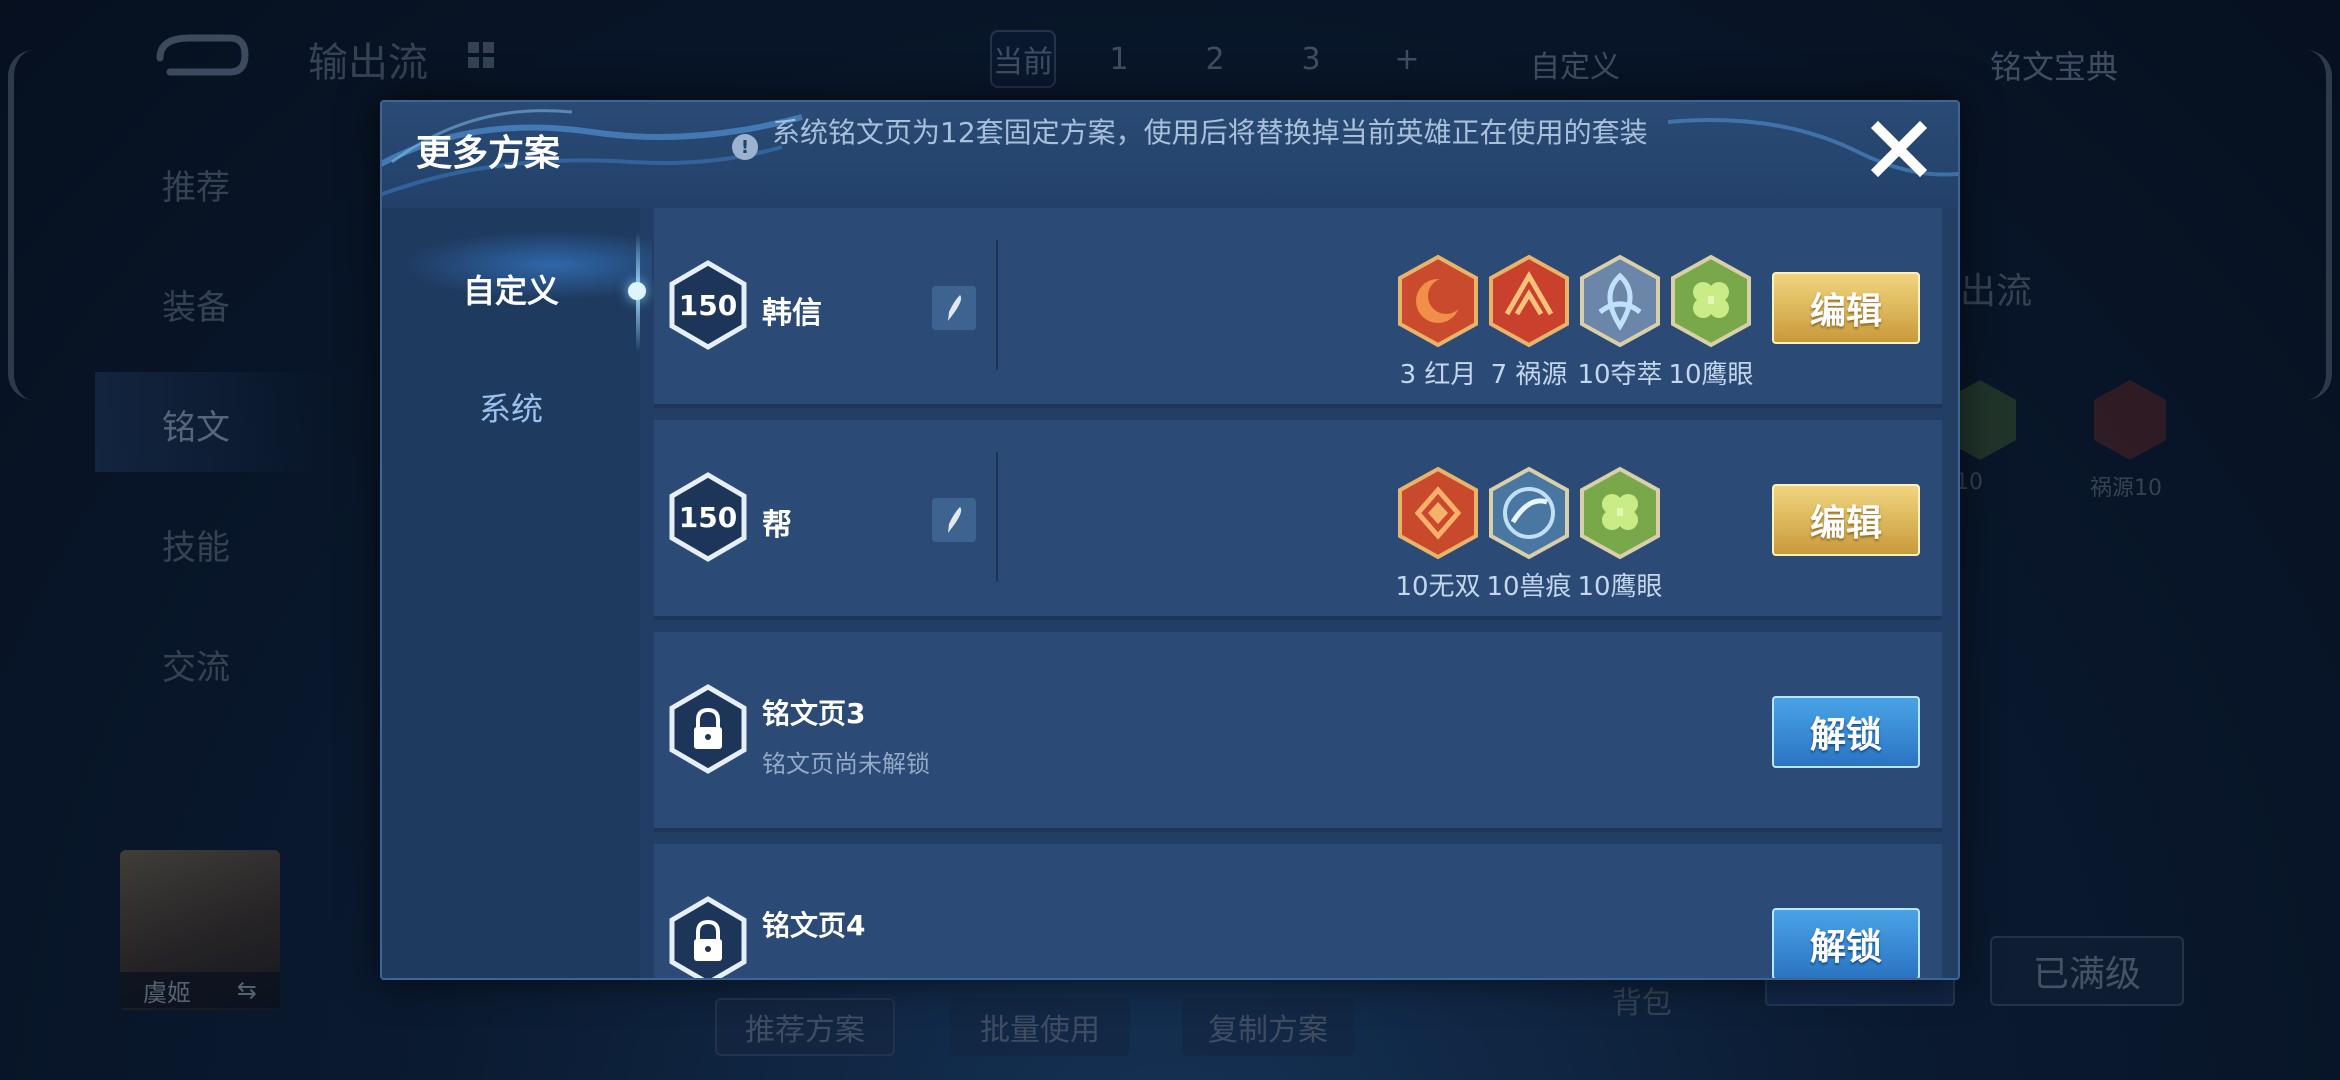 Image resolution: width=2340 pixels, height=1080 pixels. I want to click on locked-hint: 铭文页尚未解锁, so click(846, 764).